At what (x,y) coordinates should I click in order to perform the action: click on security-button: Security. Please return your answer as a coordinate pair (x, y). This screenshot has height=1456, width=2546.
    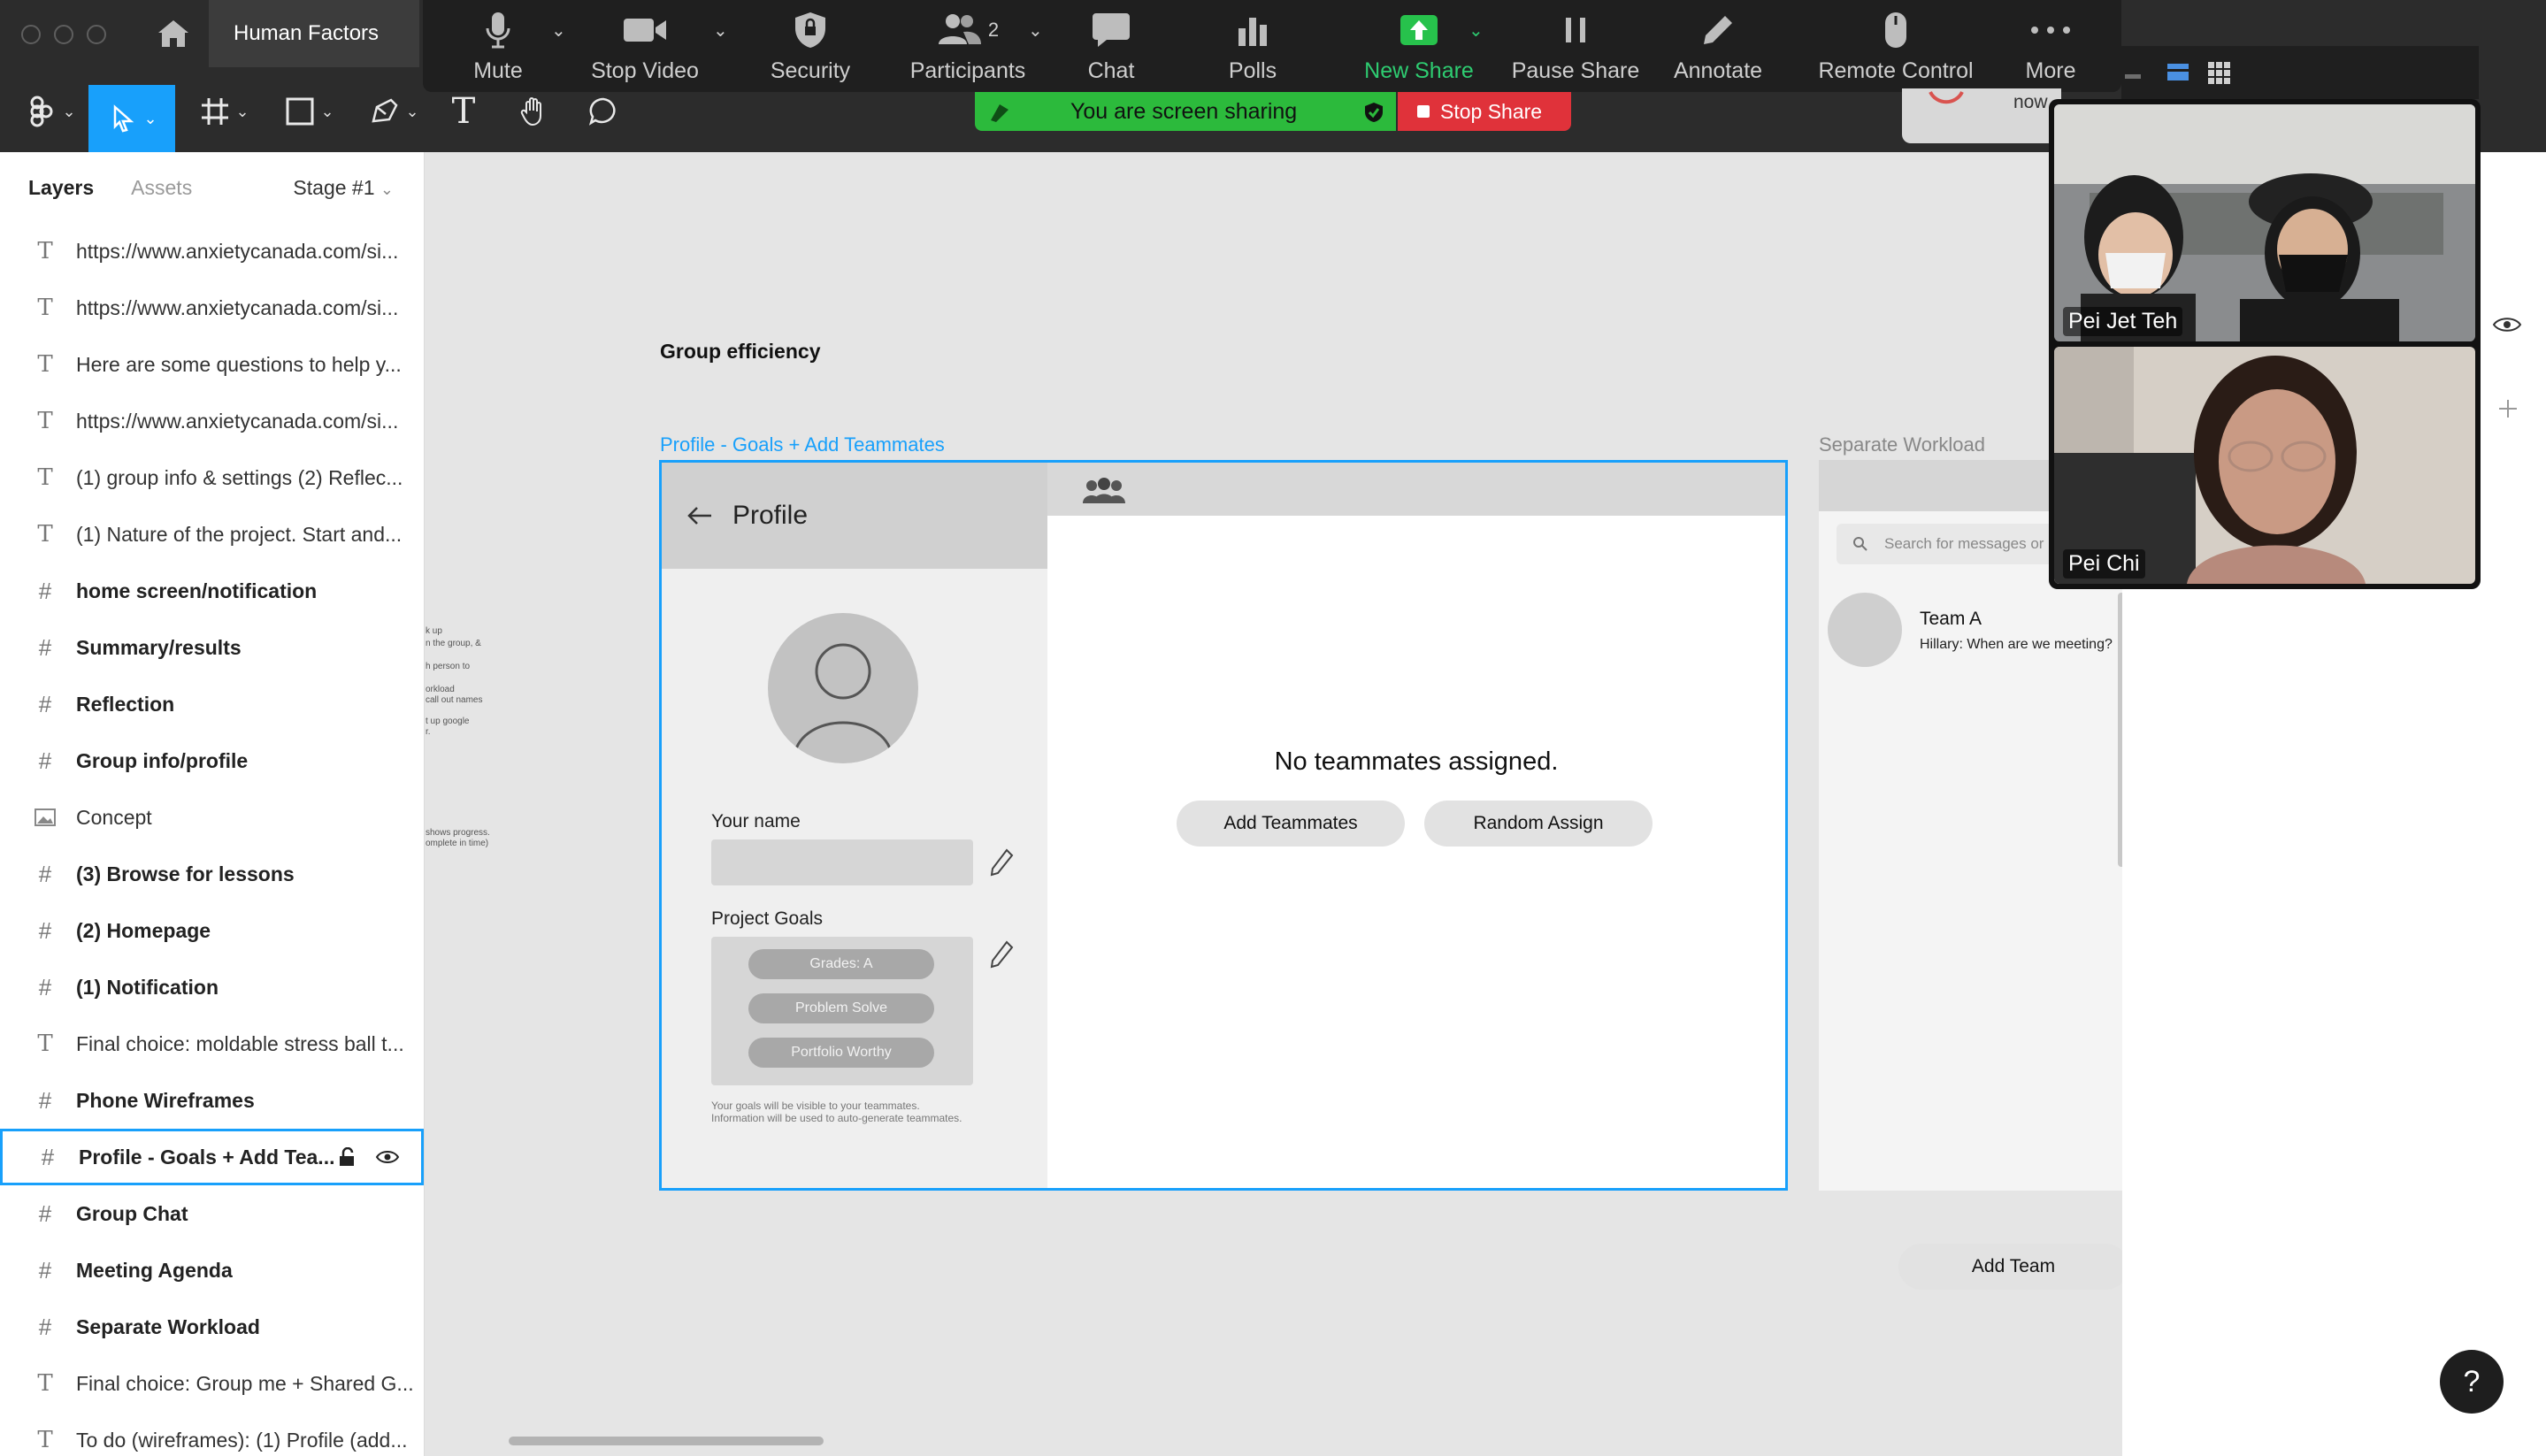
    Looking at the image, I should click on (810, 47).